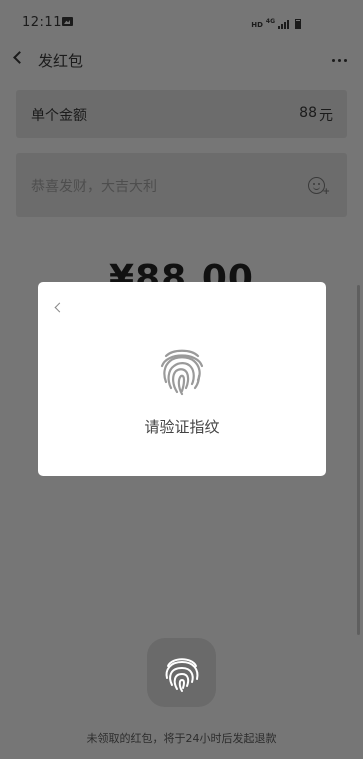 The height and width of the screenshot is (759, 363). I want to click on fingerprint-button-icon, so click(182, 675).